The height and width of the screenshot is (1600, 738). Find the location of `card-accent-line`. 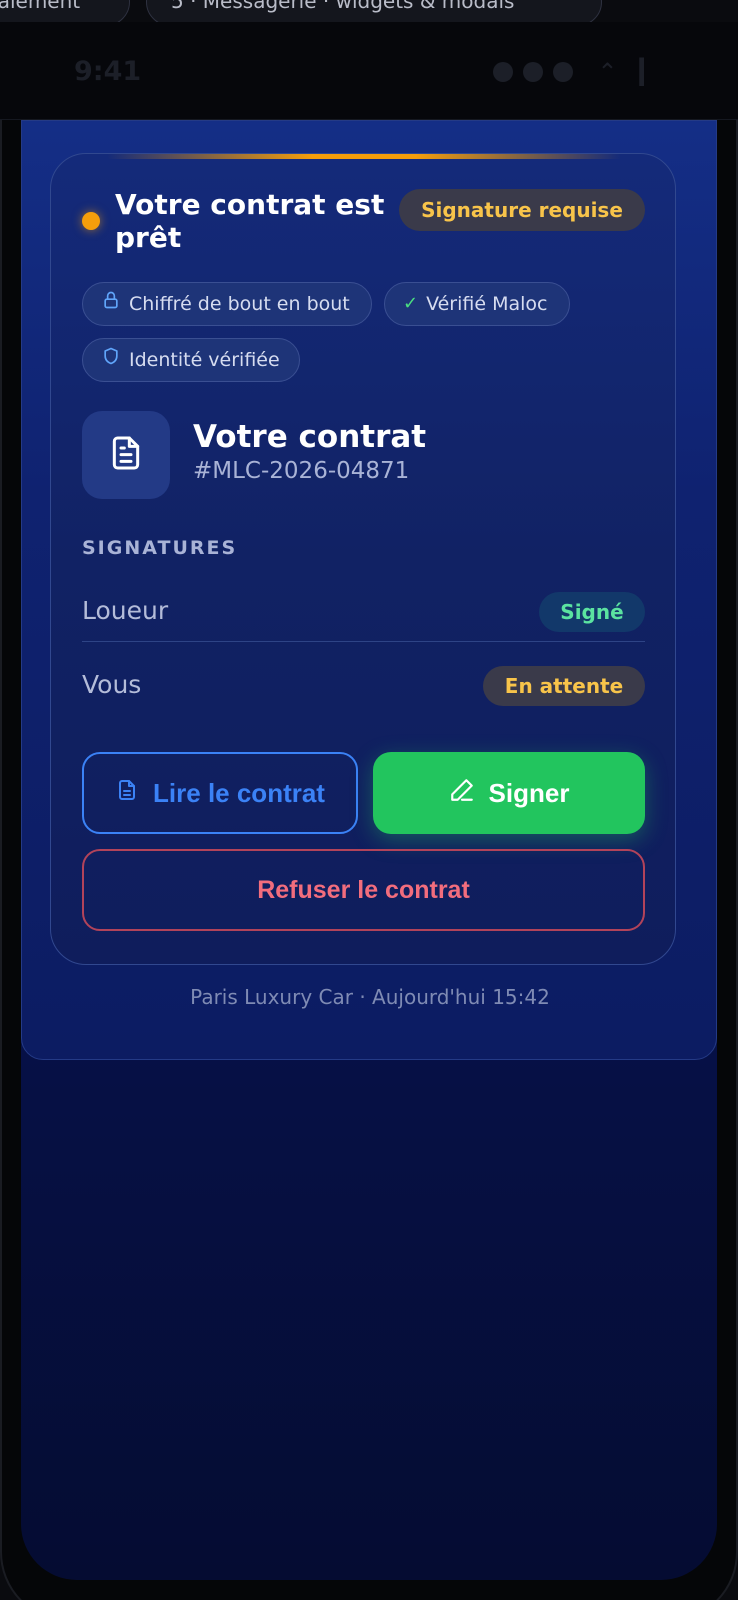

card-accent-line is located at coordinates (364, 156).